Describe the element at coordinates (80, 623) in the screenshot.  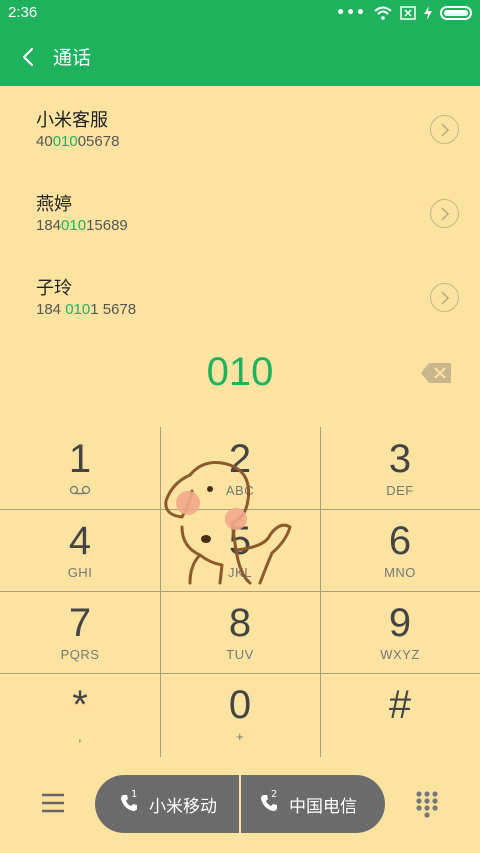
I see `key-digit: 7` at that location.